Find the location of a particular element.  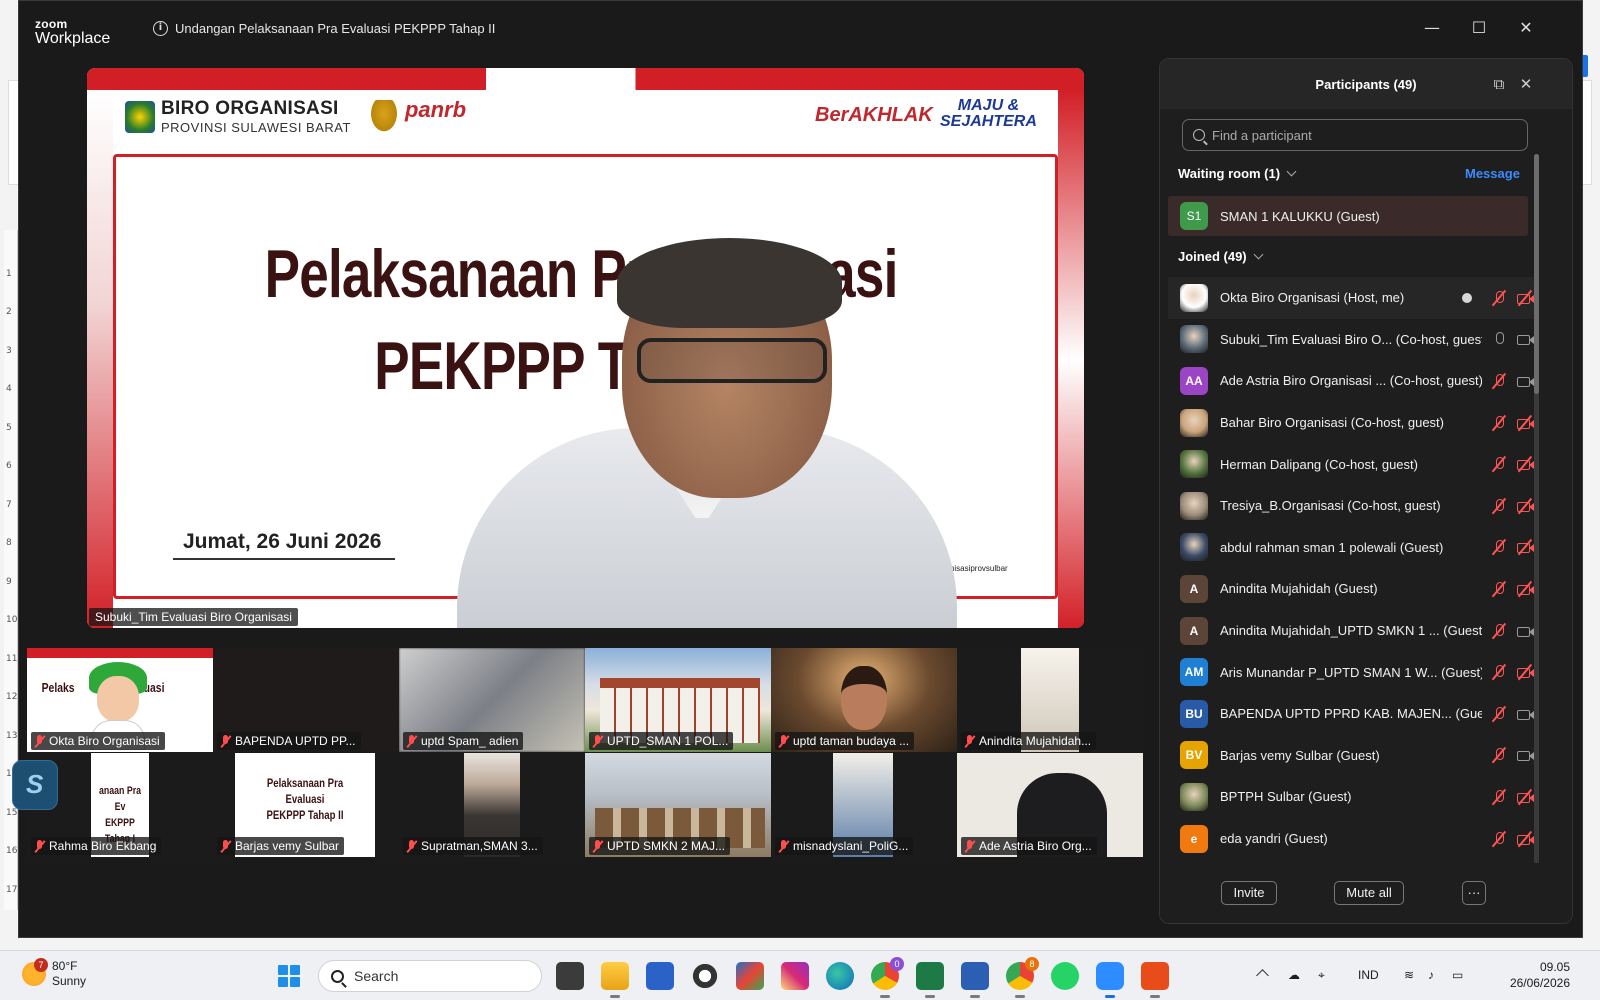

mute-all-button: Mute all is located at coordinates (1369, 893).